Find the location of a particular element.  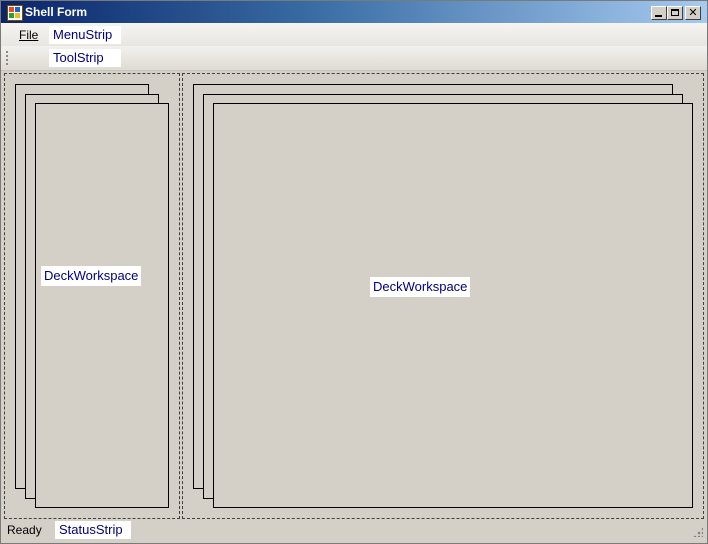

status-strip: Ready StatusStrip is located at coordinates (354, 530).